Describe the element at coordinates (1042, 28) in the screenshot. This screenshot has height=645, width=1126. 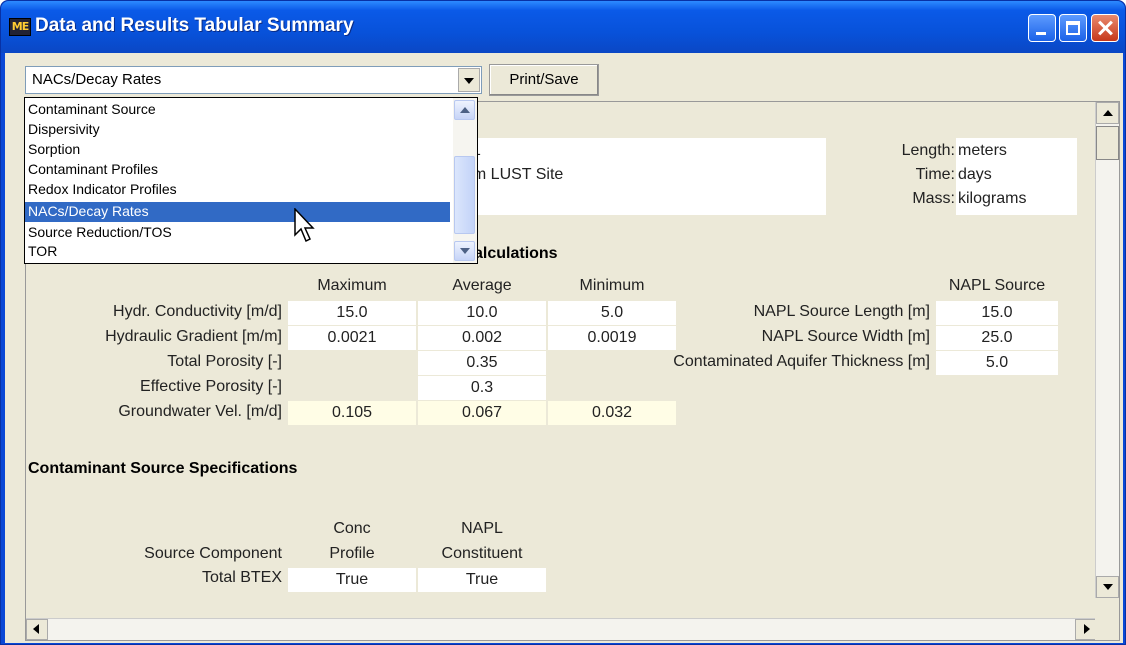
I see `minimize-button` at that location.